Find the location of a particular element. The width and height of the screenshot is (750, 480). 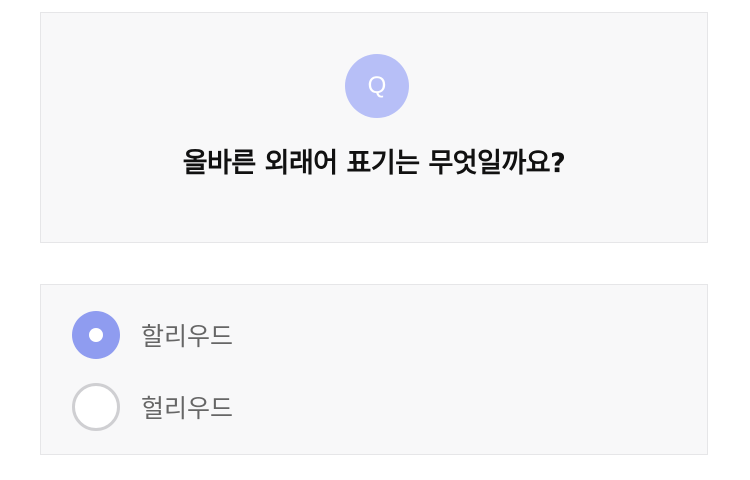

option-label: 헐리우드 is located at coordinates (187, 408).